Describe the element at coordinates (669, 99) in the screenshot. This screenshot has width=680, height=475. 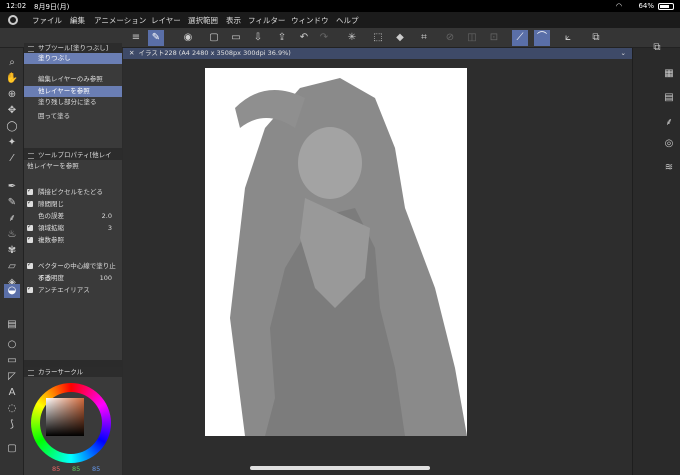
I see `list-icon: ▤` at that location.